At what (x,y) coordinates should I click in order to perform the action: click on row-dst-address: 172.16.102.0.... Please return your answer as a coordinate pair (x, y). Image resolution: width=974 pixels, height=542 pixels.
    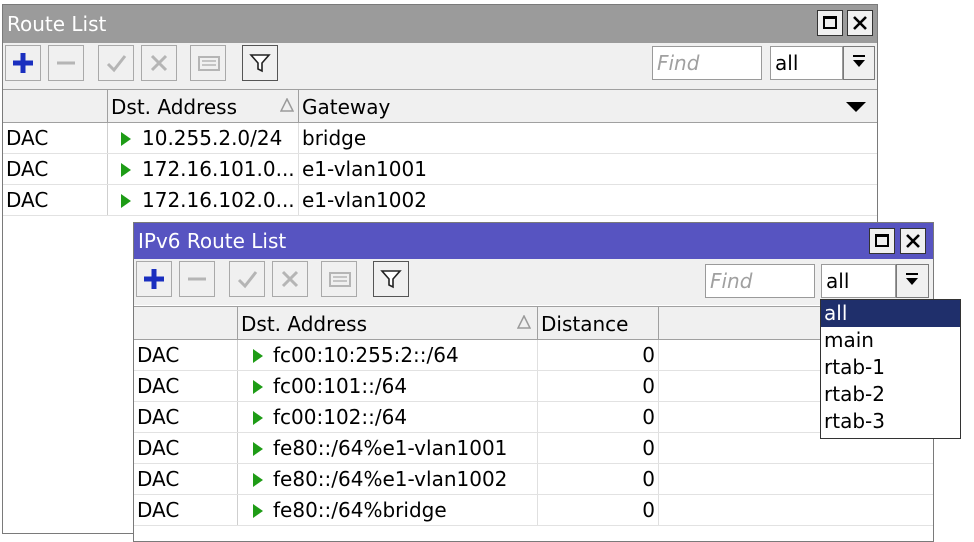
    Looking at the image, I should click on (203, 200).